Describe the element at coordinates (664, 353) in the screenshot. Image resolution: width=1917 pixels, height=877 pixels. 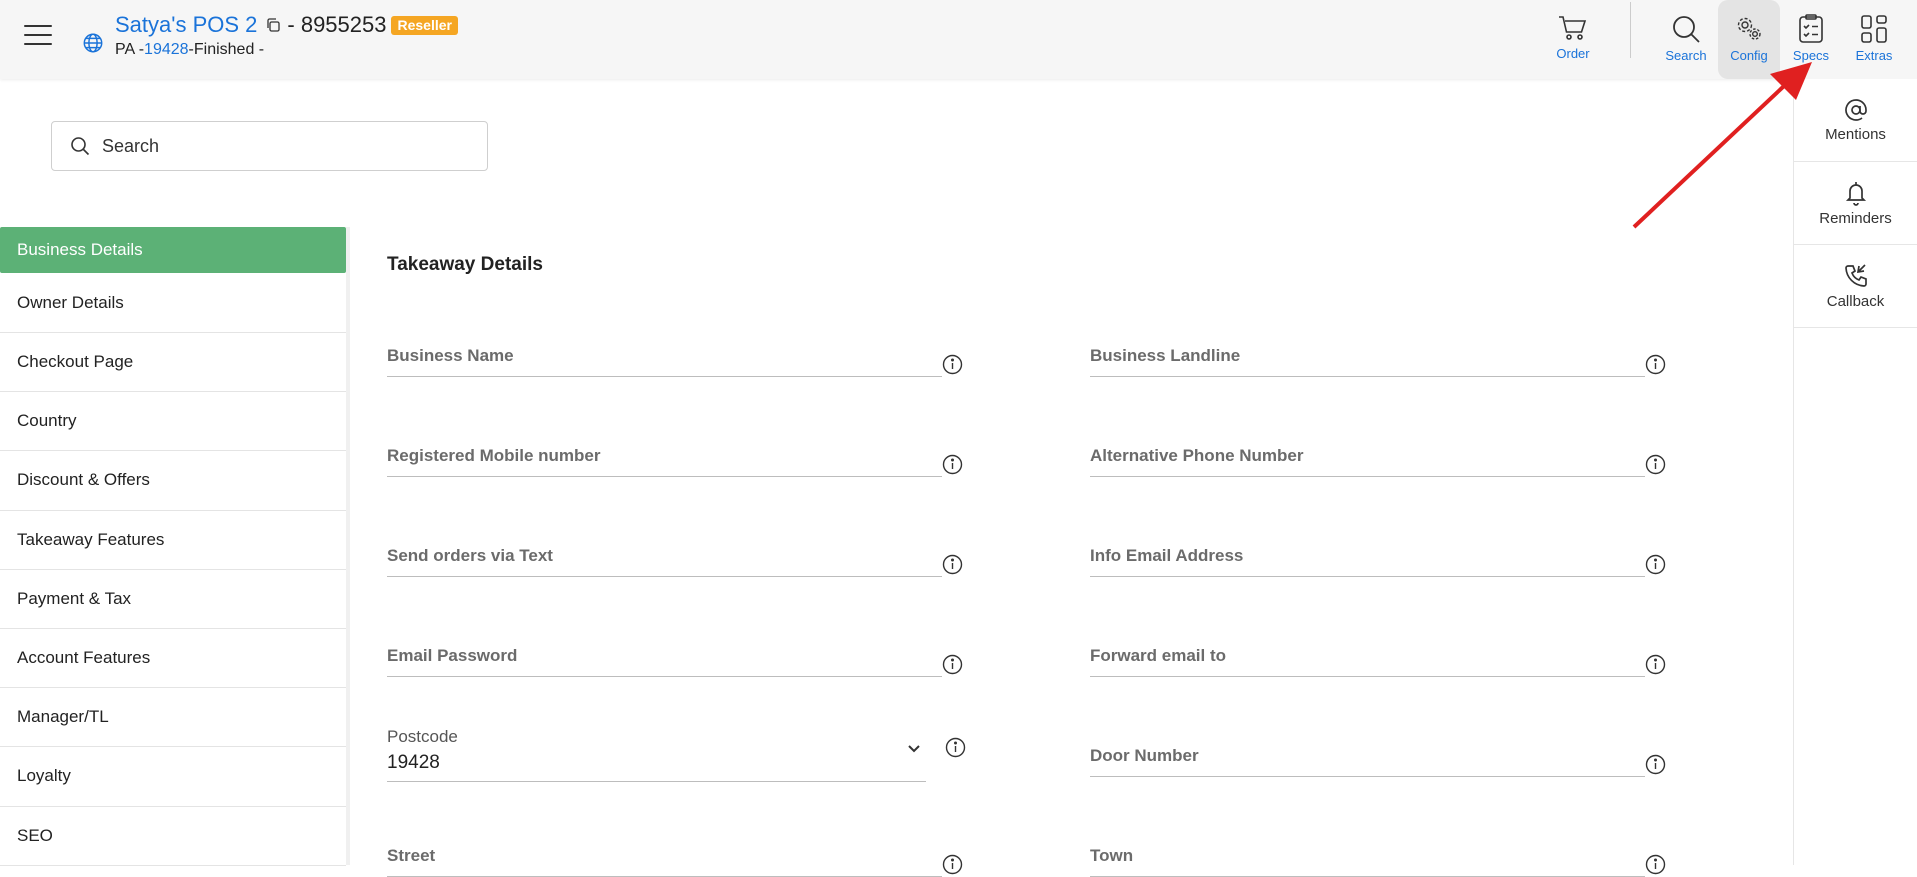
I see `business-name-field: Business Name` at that location.